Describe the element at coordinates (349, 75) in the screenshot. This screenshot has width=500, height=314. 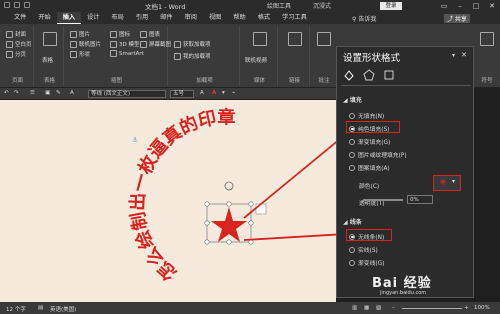
I see `fill-line-tab-icon` at that location.